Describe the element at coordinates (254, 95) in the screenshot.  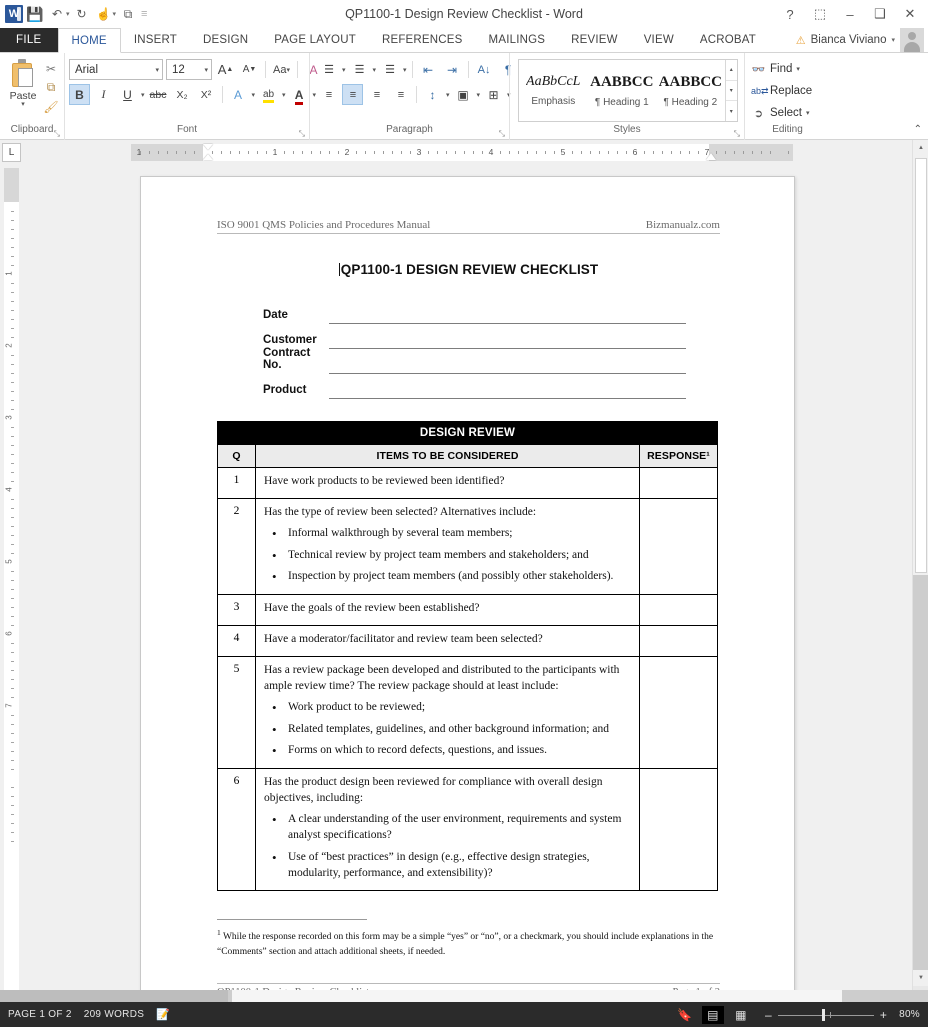
I see `text-effects-dropdown-icon: ▾` at that location.